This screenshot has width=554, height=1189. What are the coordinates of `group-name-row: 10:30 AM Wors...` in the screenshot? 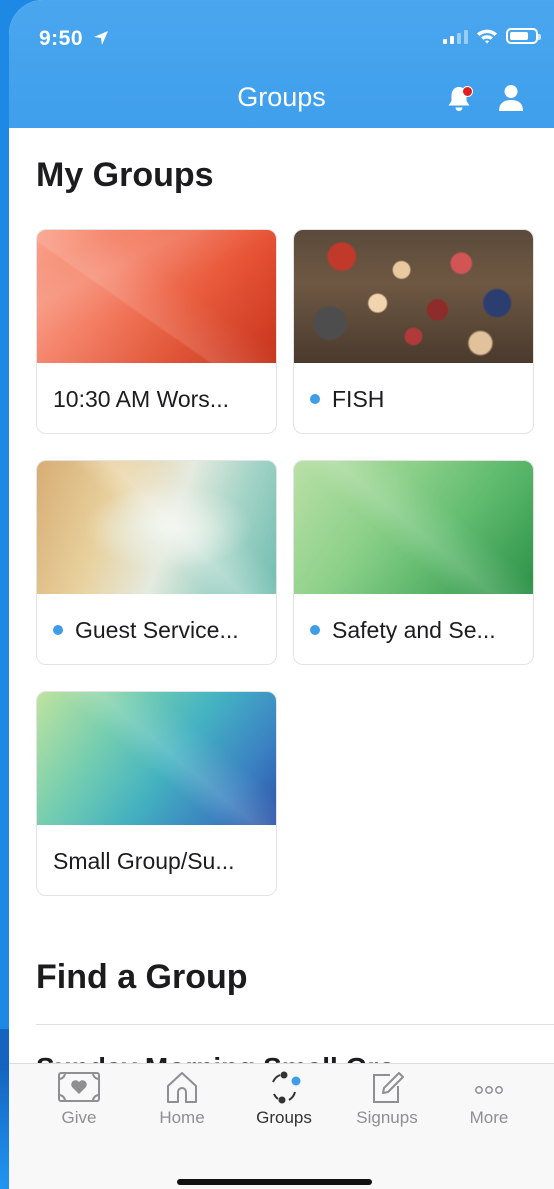 It's located at (156, 398).